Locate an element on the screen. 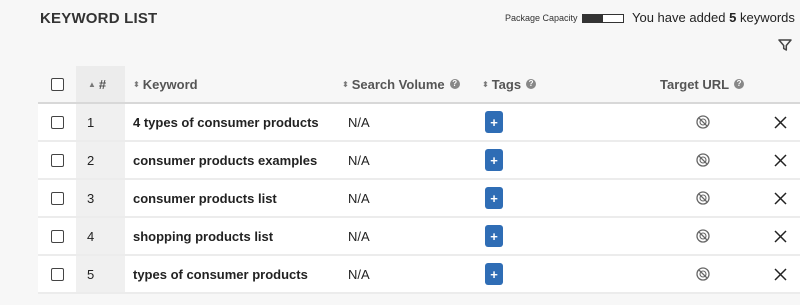 The height and width of the screenshot is (305, 800). column-header-keyword-label: Keyword is located at coordinates (170, 84).